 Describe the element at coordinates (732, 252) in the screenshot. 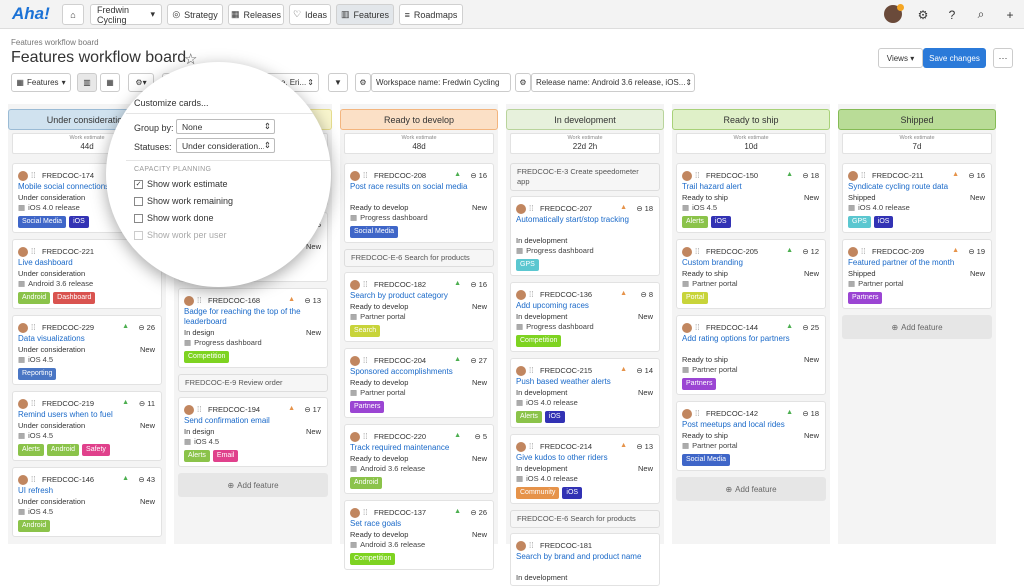

I see `feature-id: FREDCOC-205` at that location.